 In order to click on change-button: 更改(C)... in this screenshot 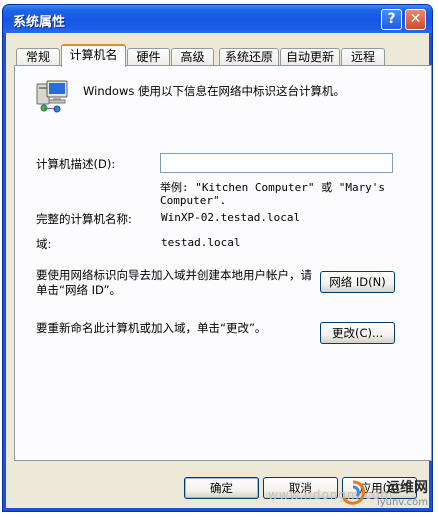, I will do `click(357, 333)`.